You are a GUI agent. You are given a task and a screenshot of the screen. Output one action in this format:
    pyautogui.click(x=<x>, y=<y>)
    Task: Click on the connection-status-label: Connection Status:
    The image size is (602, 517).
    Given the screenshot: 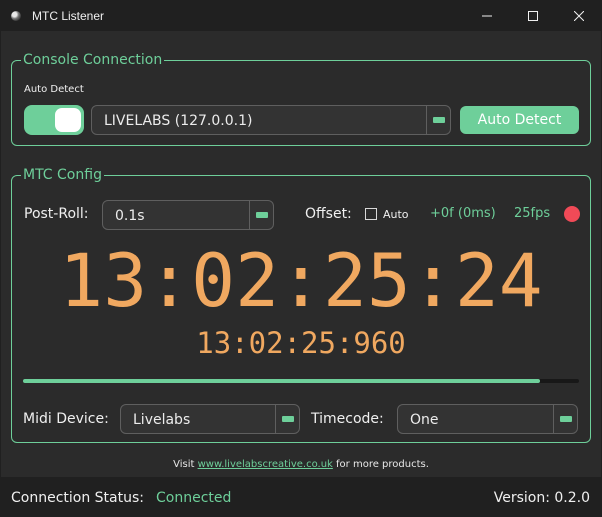 What is the action you would take?
    pyautogui.click(x=77, y=498)
    